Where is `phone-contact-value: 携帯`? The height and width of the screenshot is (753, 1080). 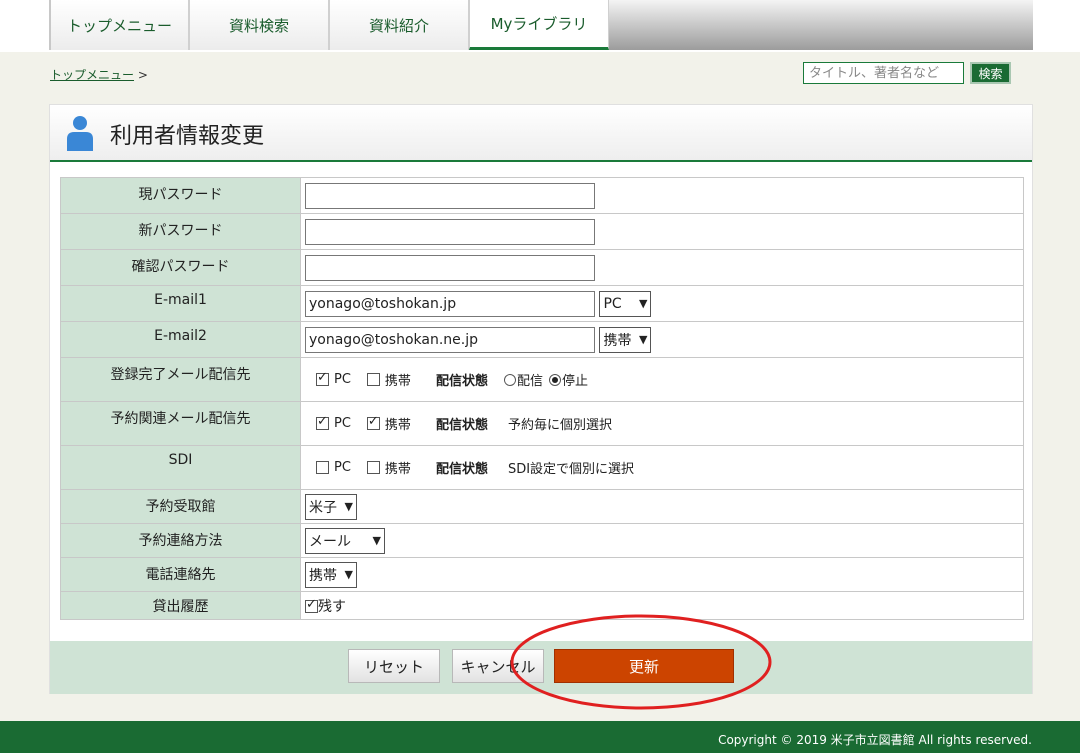 phone-contact-value: 携帯 is located at coordinates (323, 575).